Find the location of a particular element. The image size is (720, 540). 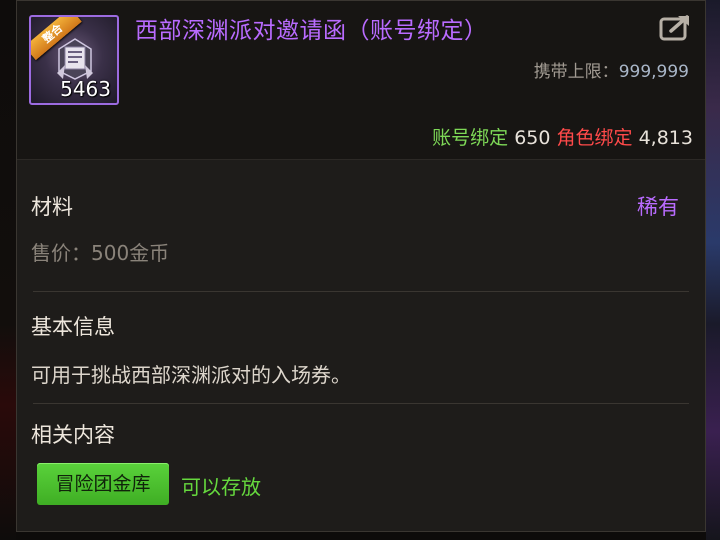

share-icon is located at coordinates (674, 28).